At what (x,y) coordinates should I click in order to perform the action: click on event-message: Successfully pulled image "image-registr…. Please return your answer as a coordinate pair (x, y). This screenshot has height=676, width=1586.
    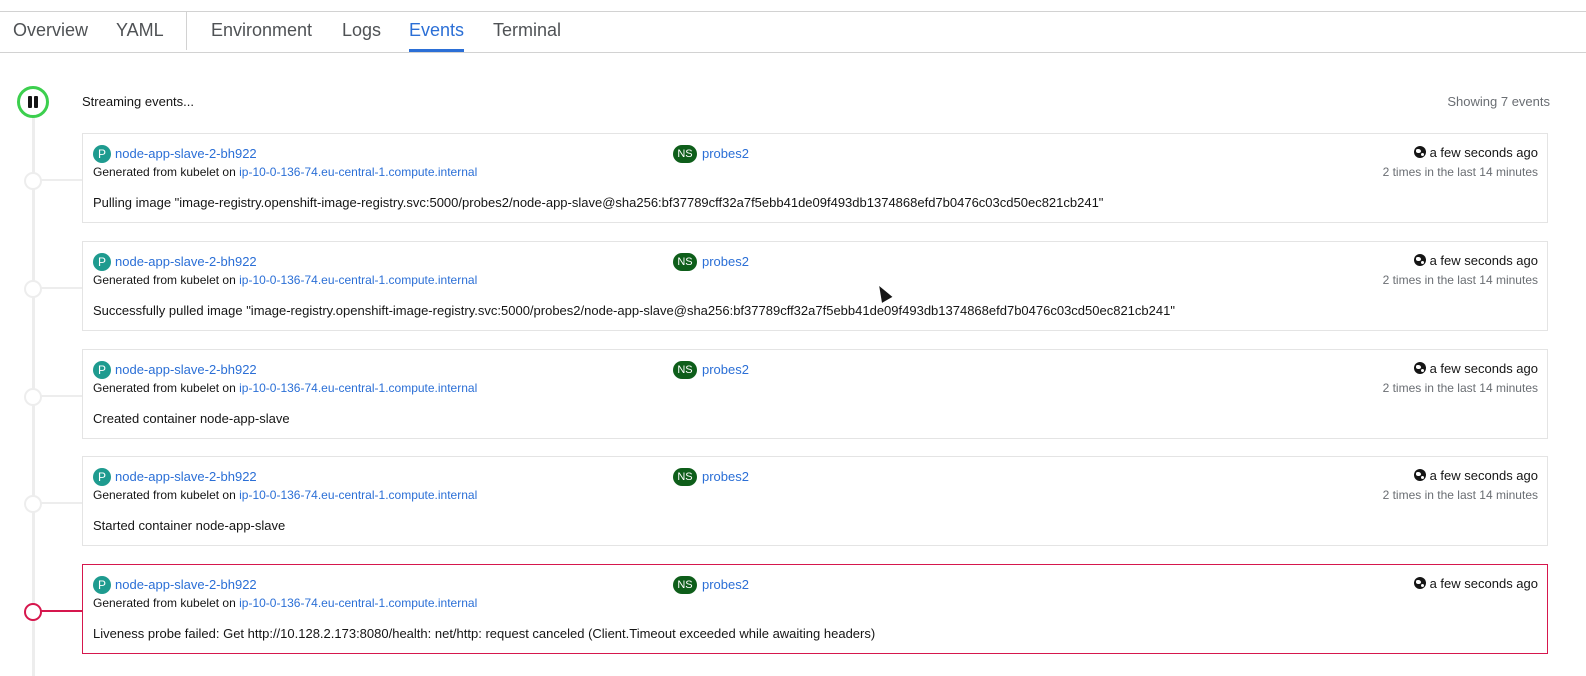
    Looking at the image, I should click on (634, 310).